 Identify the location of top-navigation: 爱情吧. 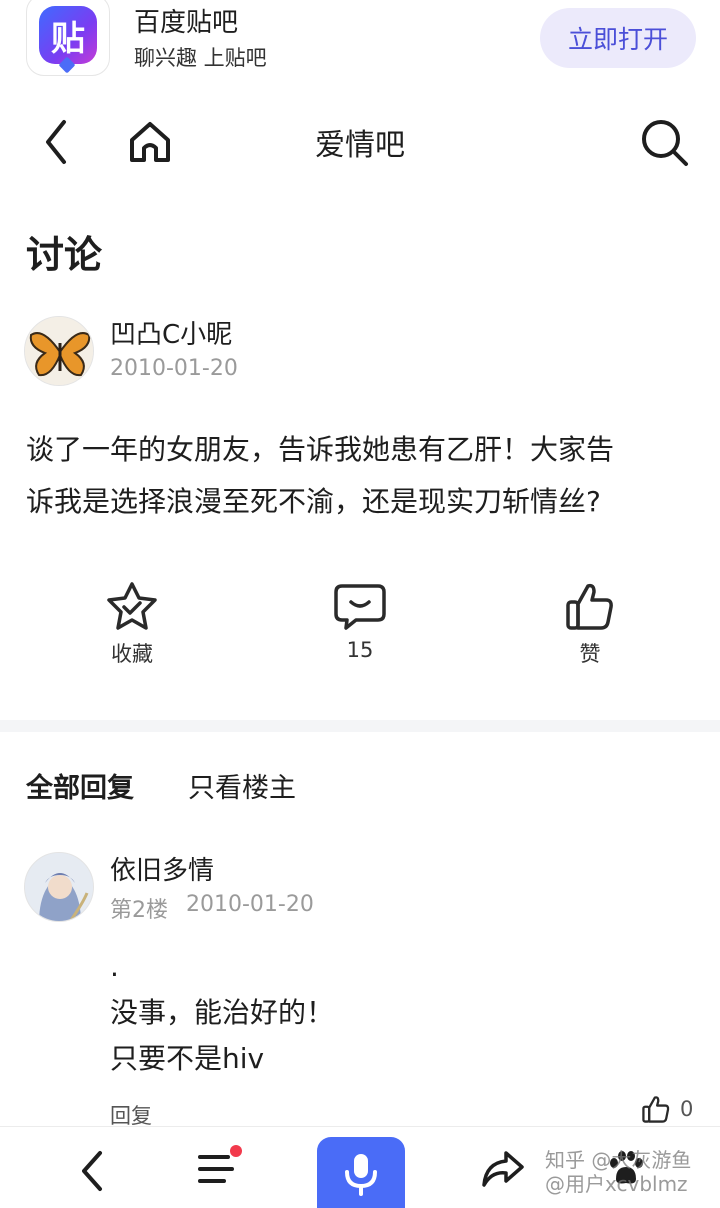
(360, 142).